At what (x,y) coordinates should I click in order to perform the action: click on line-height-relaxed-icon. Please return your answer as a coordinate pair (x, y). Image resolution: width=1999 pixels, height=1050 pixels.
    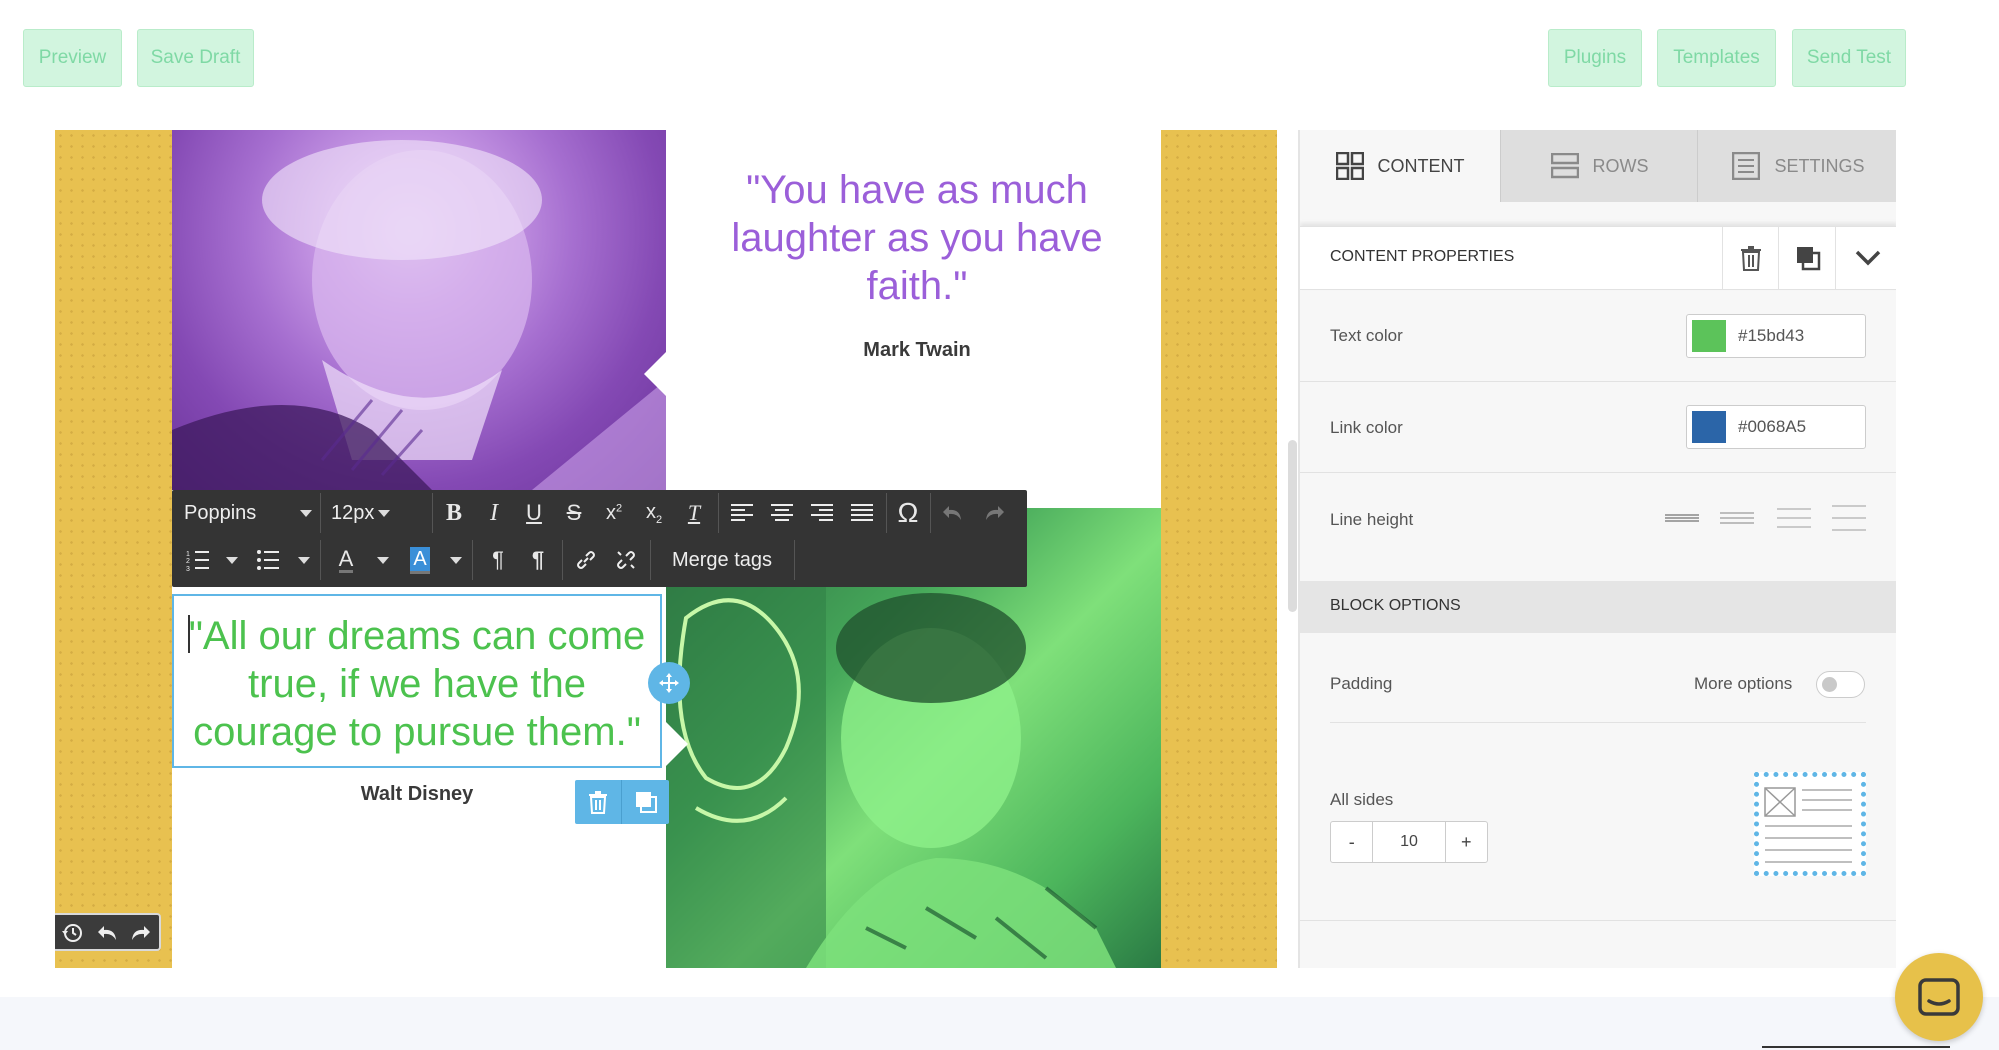
    Looking at the image, I should click on (1794, 518).